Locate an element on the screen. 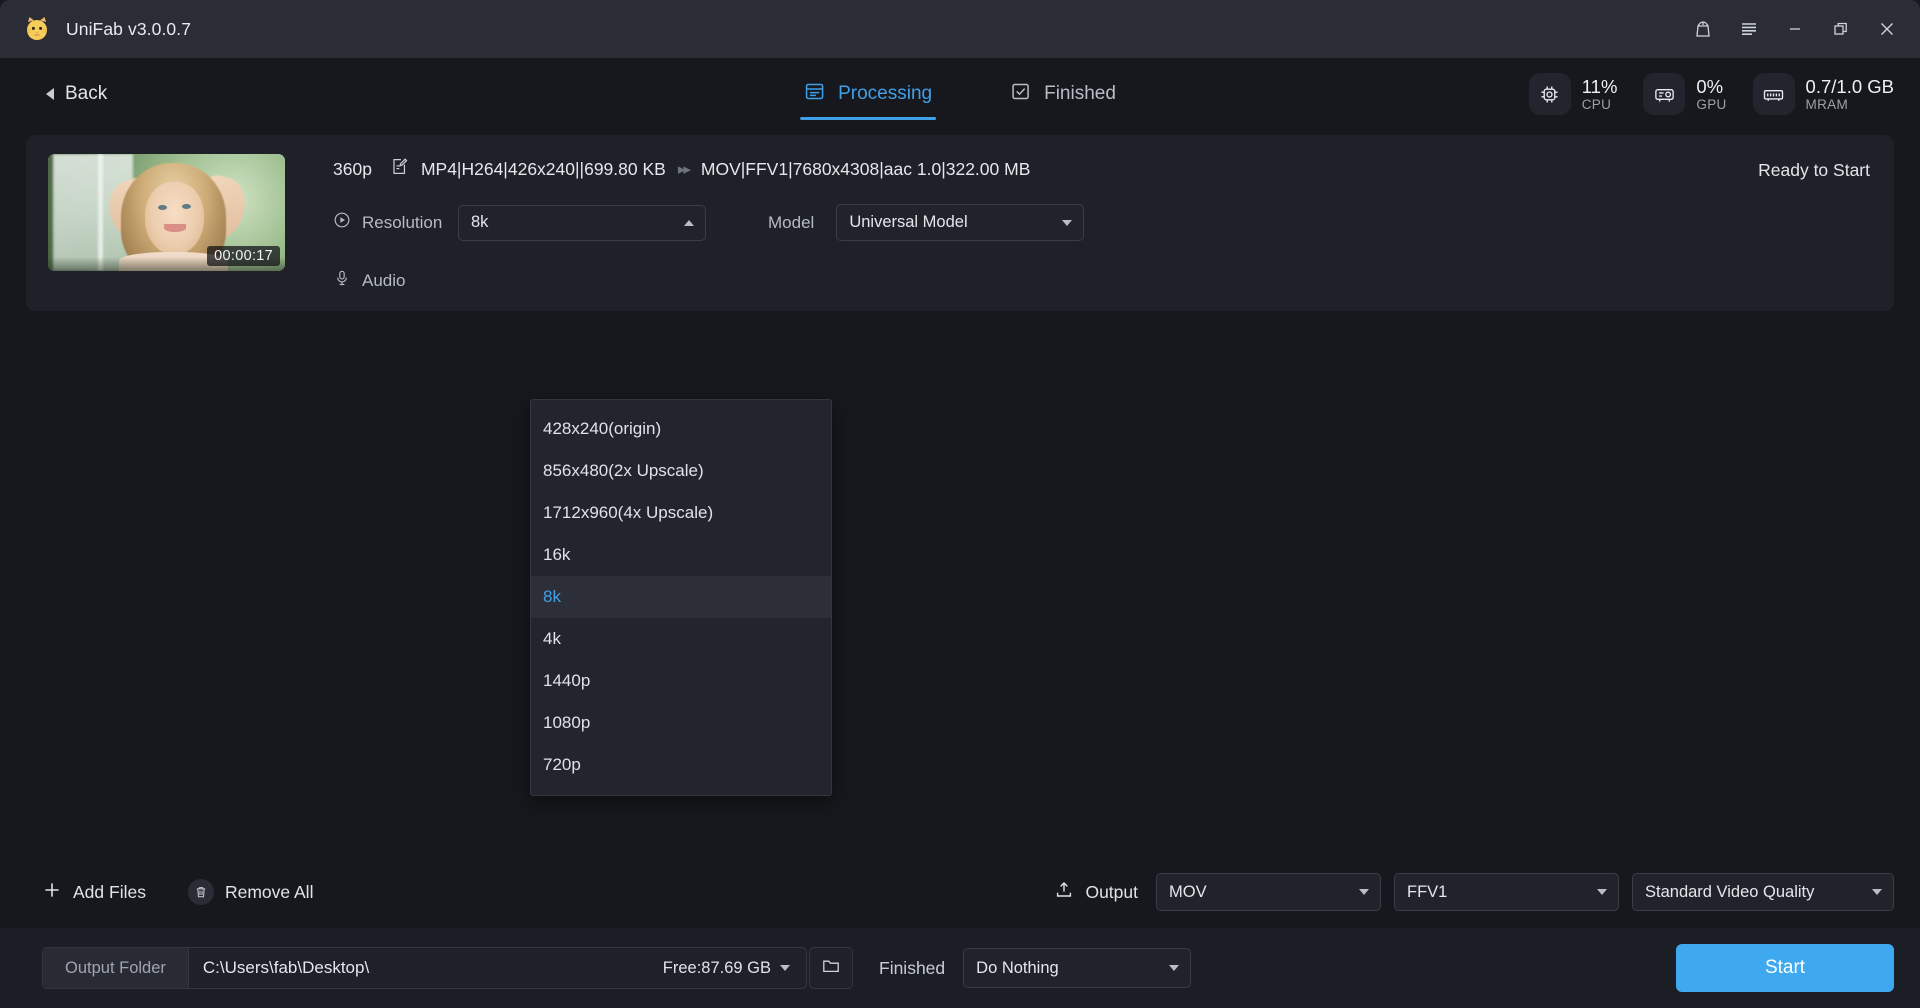  close-icon is located at coordinates (1887, 29).